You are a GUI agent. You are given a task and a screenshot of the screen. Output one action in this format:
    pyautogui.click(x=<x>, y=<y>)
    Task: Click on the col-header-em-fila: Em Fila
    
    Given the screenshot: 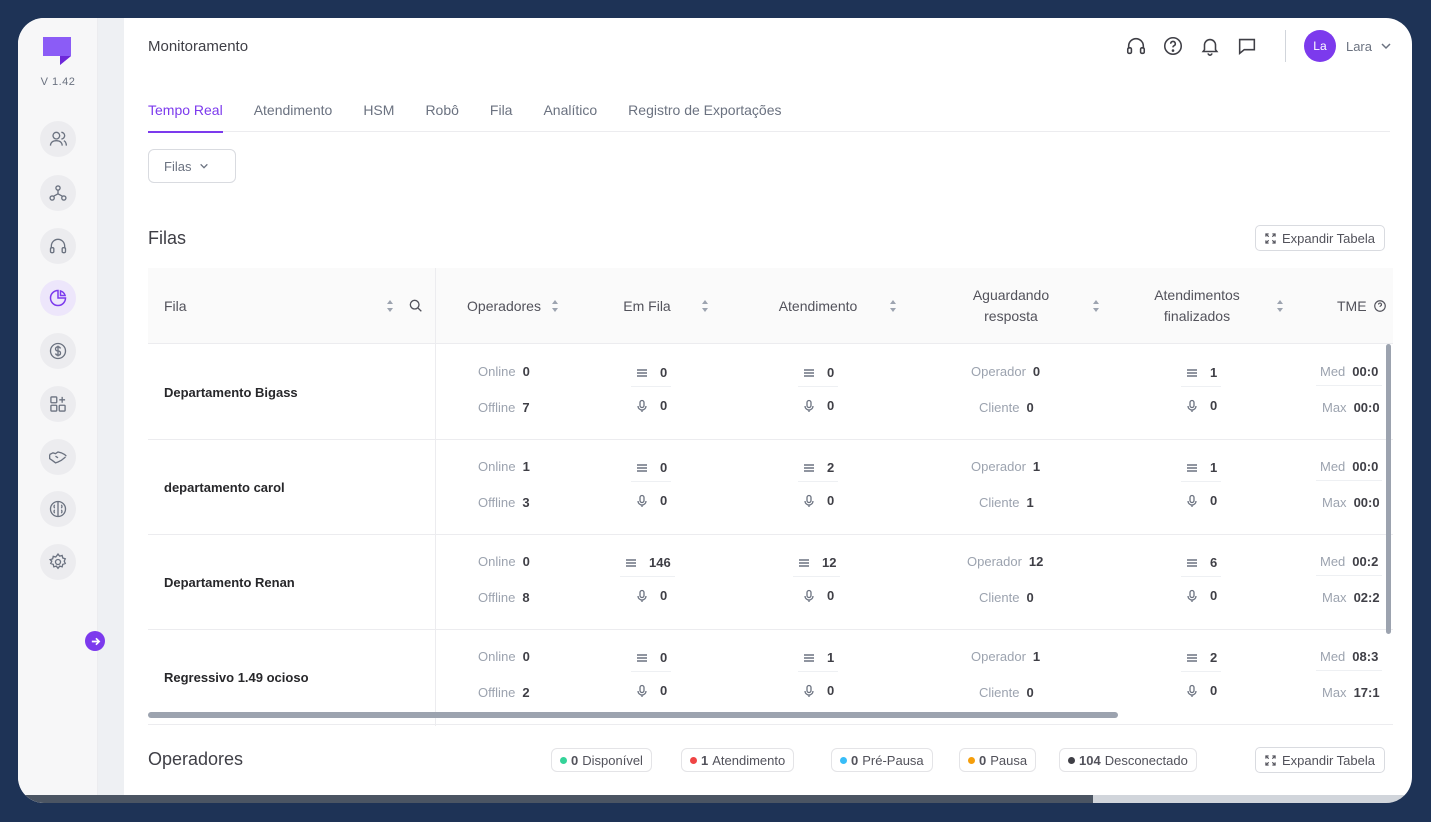 What is the action you would take?
    pyautogui.click(x=666, y=306)
    